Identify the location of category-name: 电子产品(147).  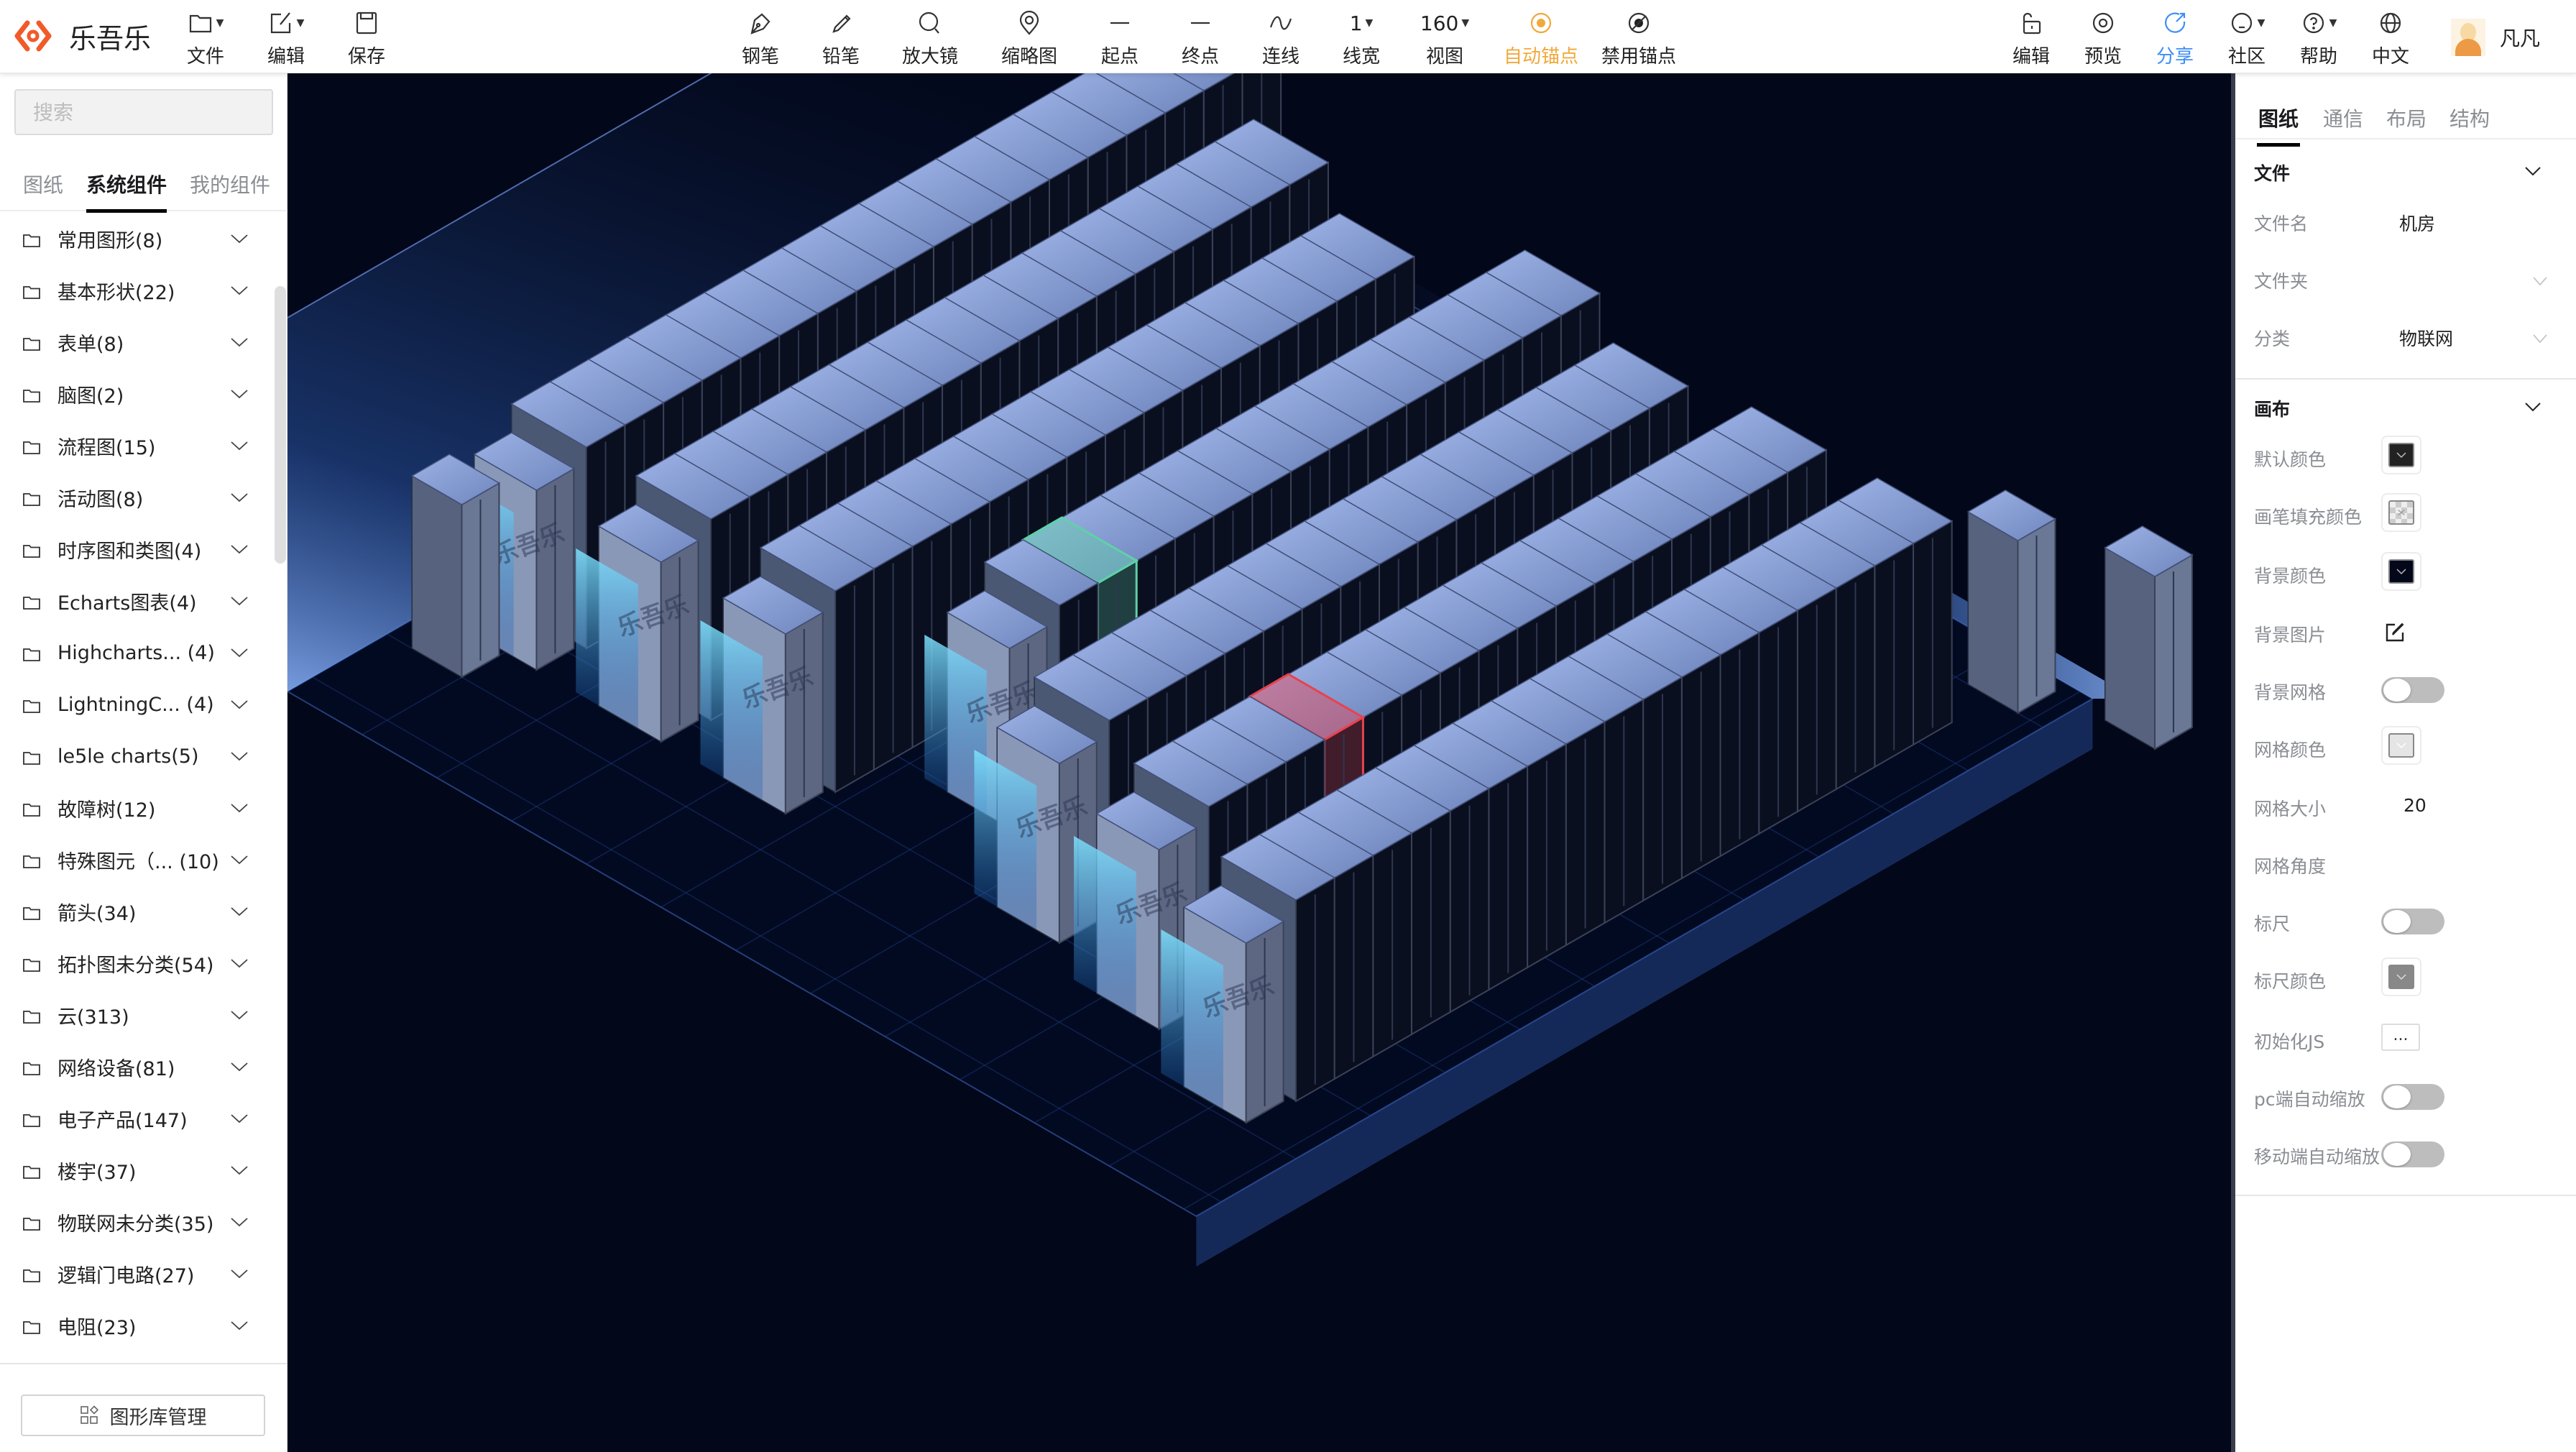
(123, 1120).